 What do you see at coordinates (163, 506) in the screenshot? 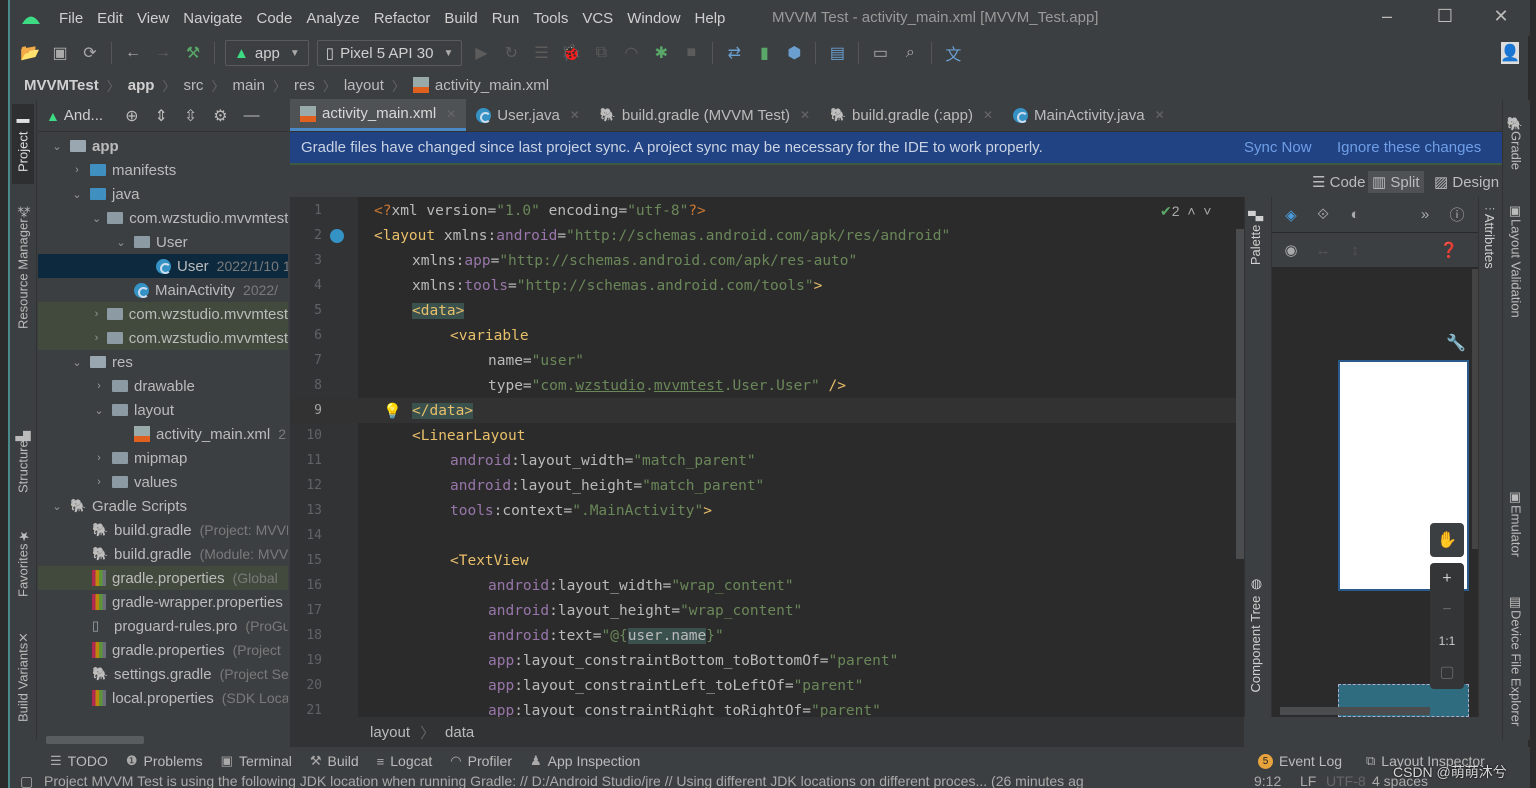
I see `tree-item-gradle-scripts: ⌄ 🐘 Gradle Scripts` at bounding box center [163, 506].